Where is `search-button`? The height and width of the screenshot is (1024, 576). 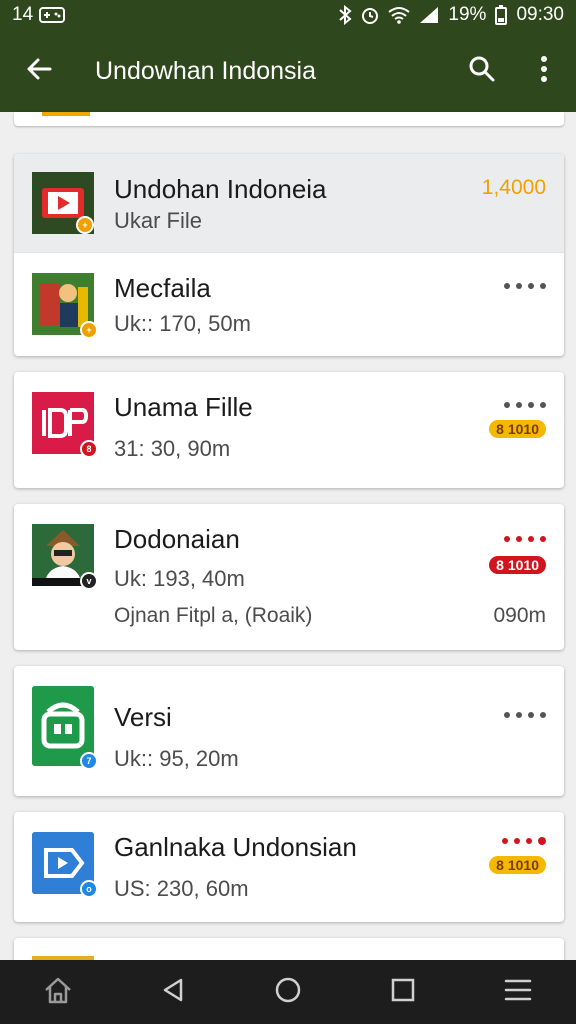 search-button is located at coordinates (482, 71).